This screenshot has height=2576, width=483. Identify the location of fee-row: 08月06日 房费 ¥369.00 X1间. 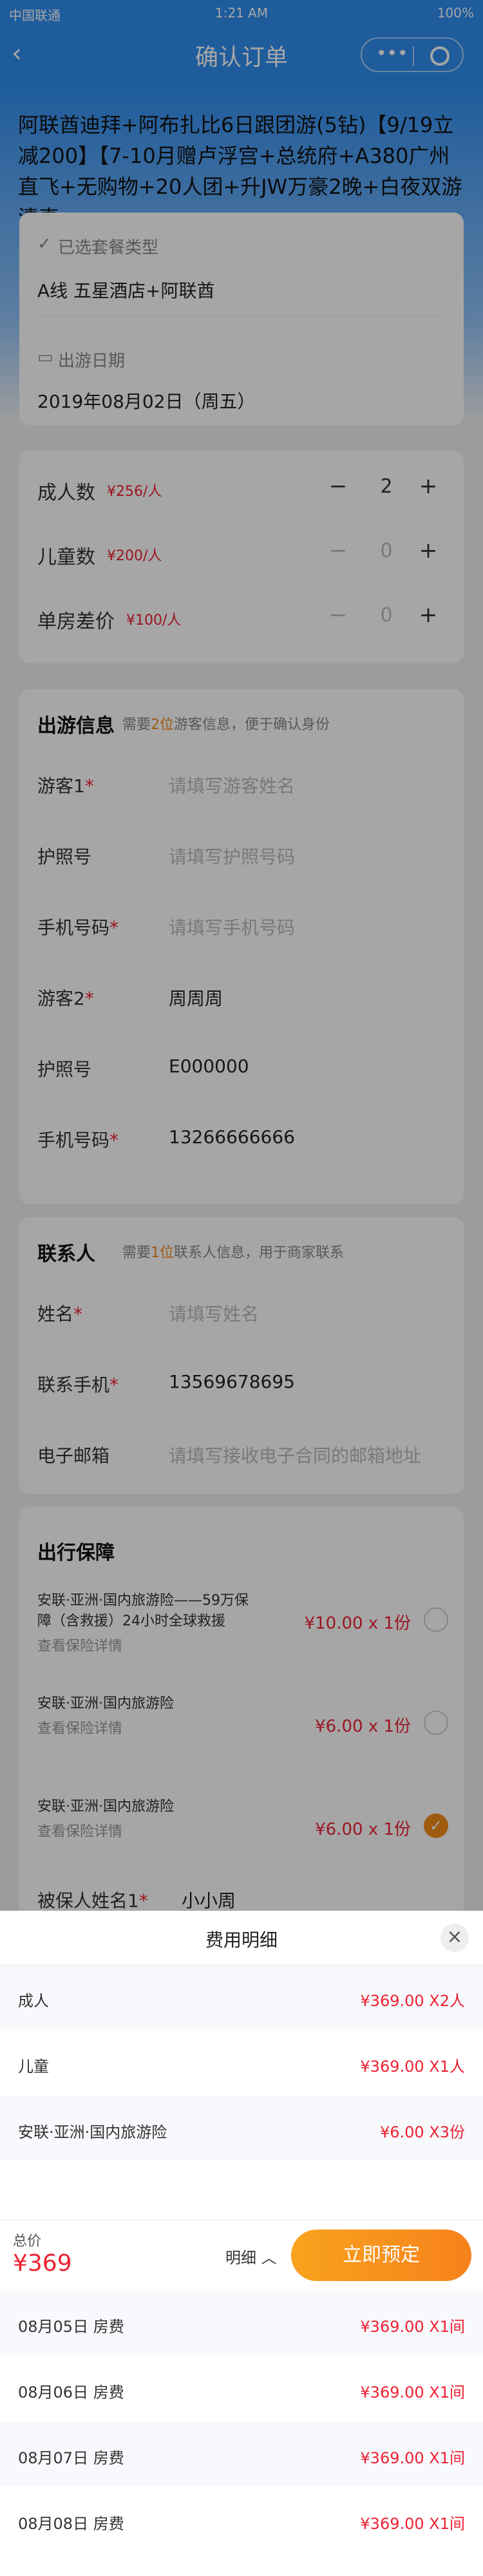
(241, 2388).